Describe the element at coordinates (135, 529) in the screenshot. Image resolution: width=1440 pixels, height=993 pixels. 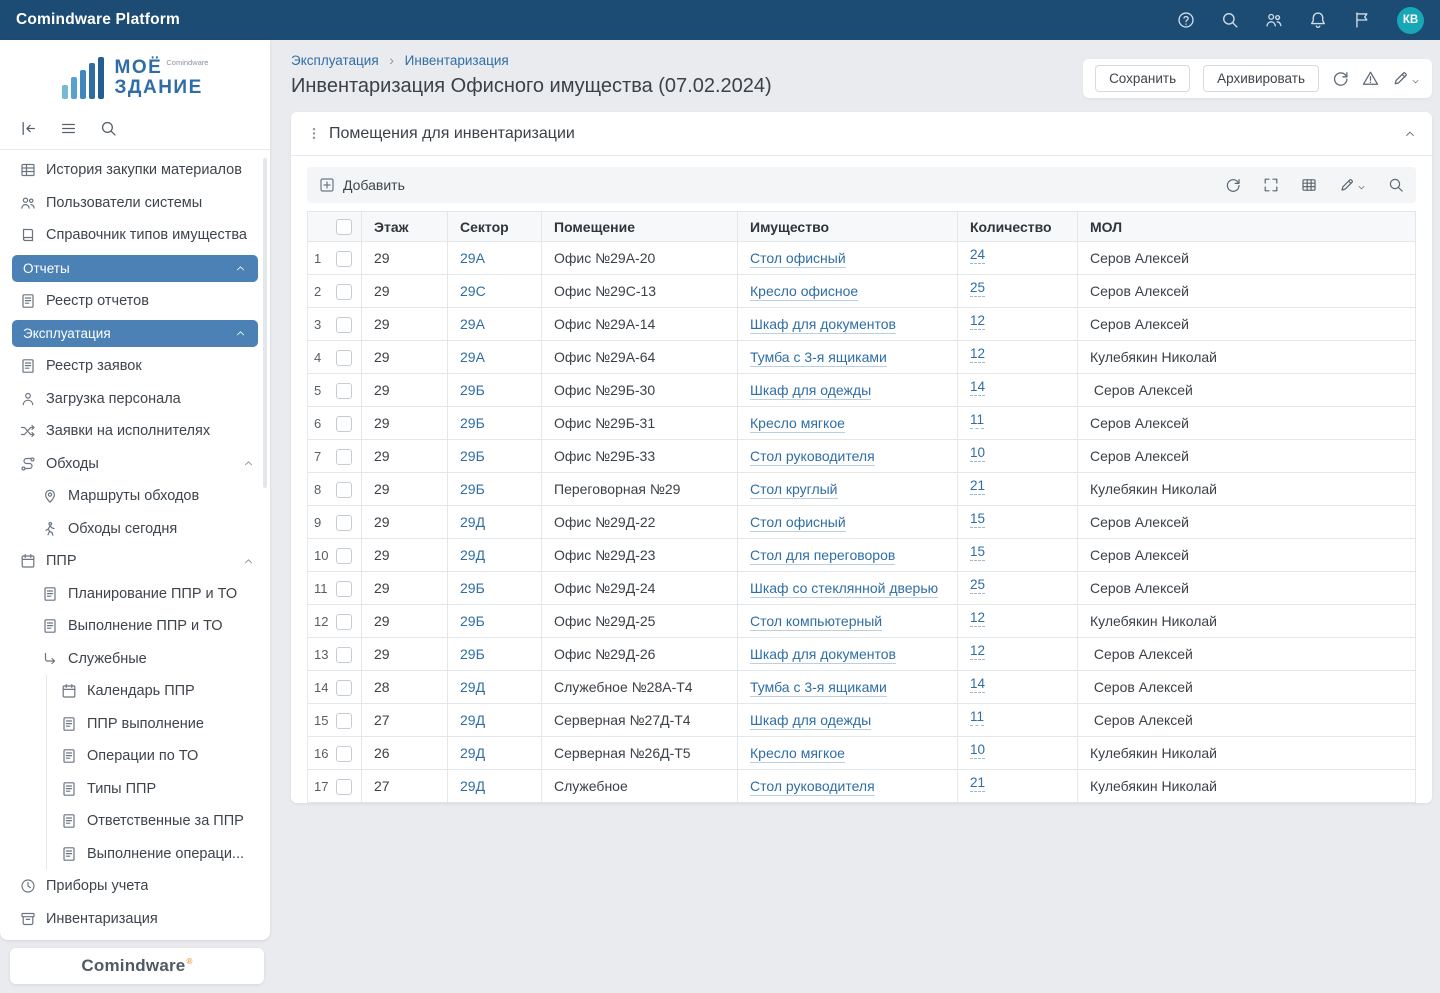
I see `sidebar-item-11: Обходы сегодня` at that location.